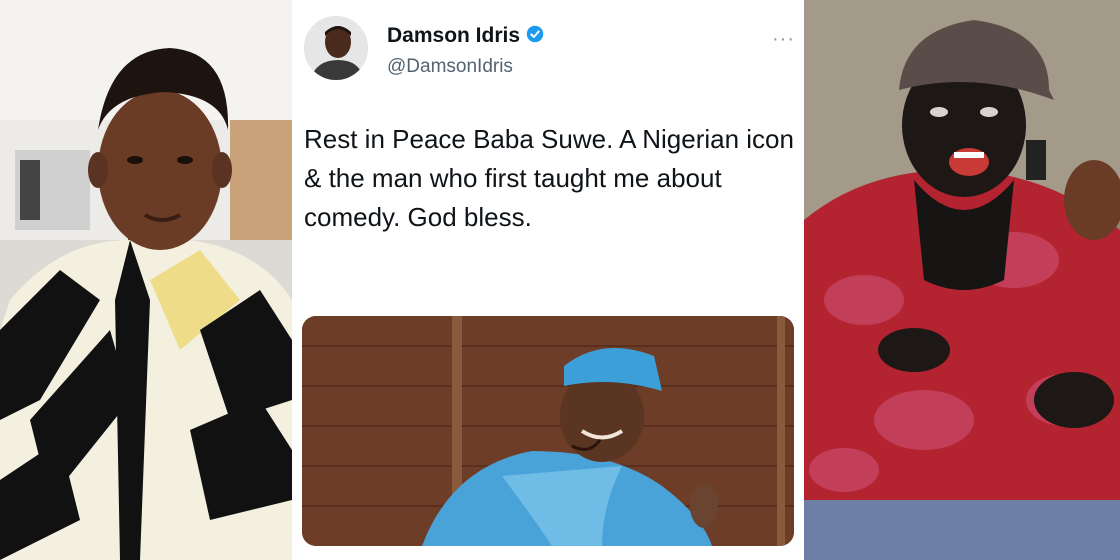  I want to click on avatar-image, so click(336, 48).